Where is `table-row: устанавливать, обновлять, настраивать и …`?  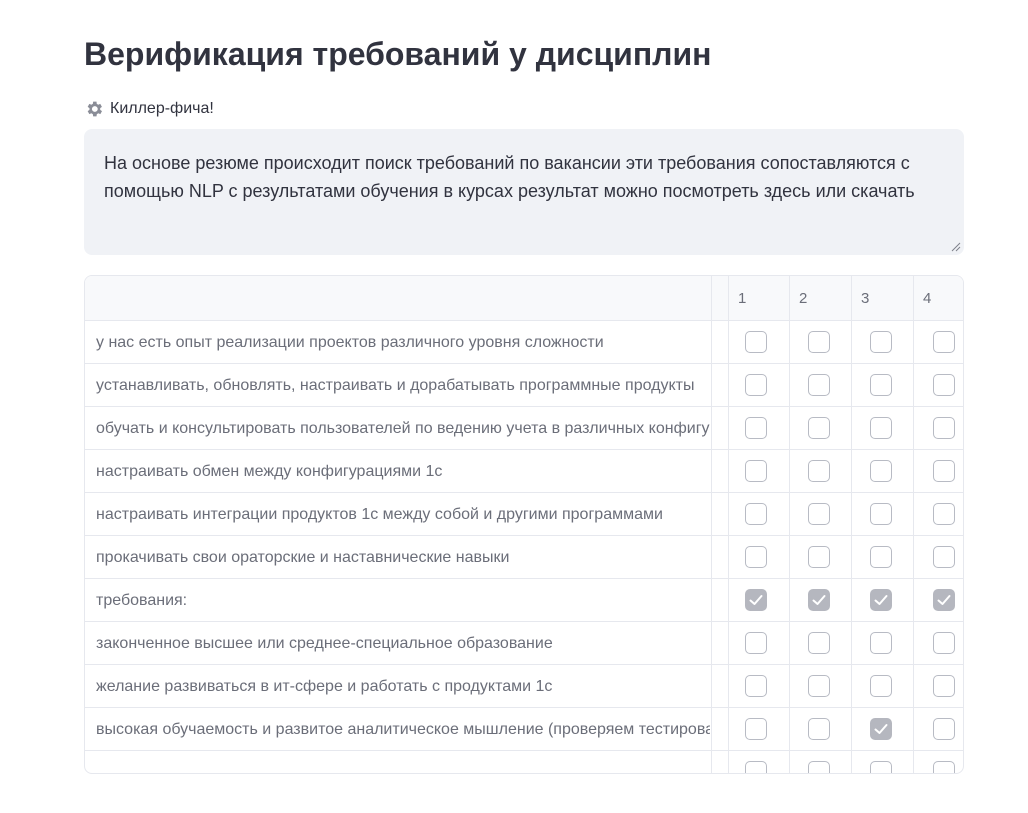
table-row: устанавливать, обновлять, настраивать и … is located at coordinates (524, 385).